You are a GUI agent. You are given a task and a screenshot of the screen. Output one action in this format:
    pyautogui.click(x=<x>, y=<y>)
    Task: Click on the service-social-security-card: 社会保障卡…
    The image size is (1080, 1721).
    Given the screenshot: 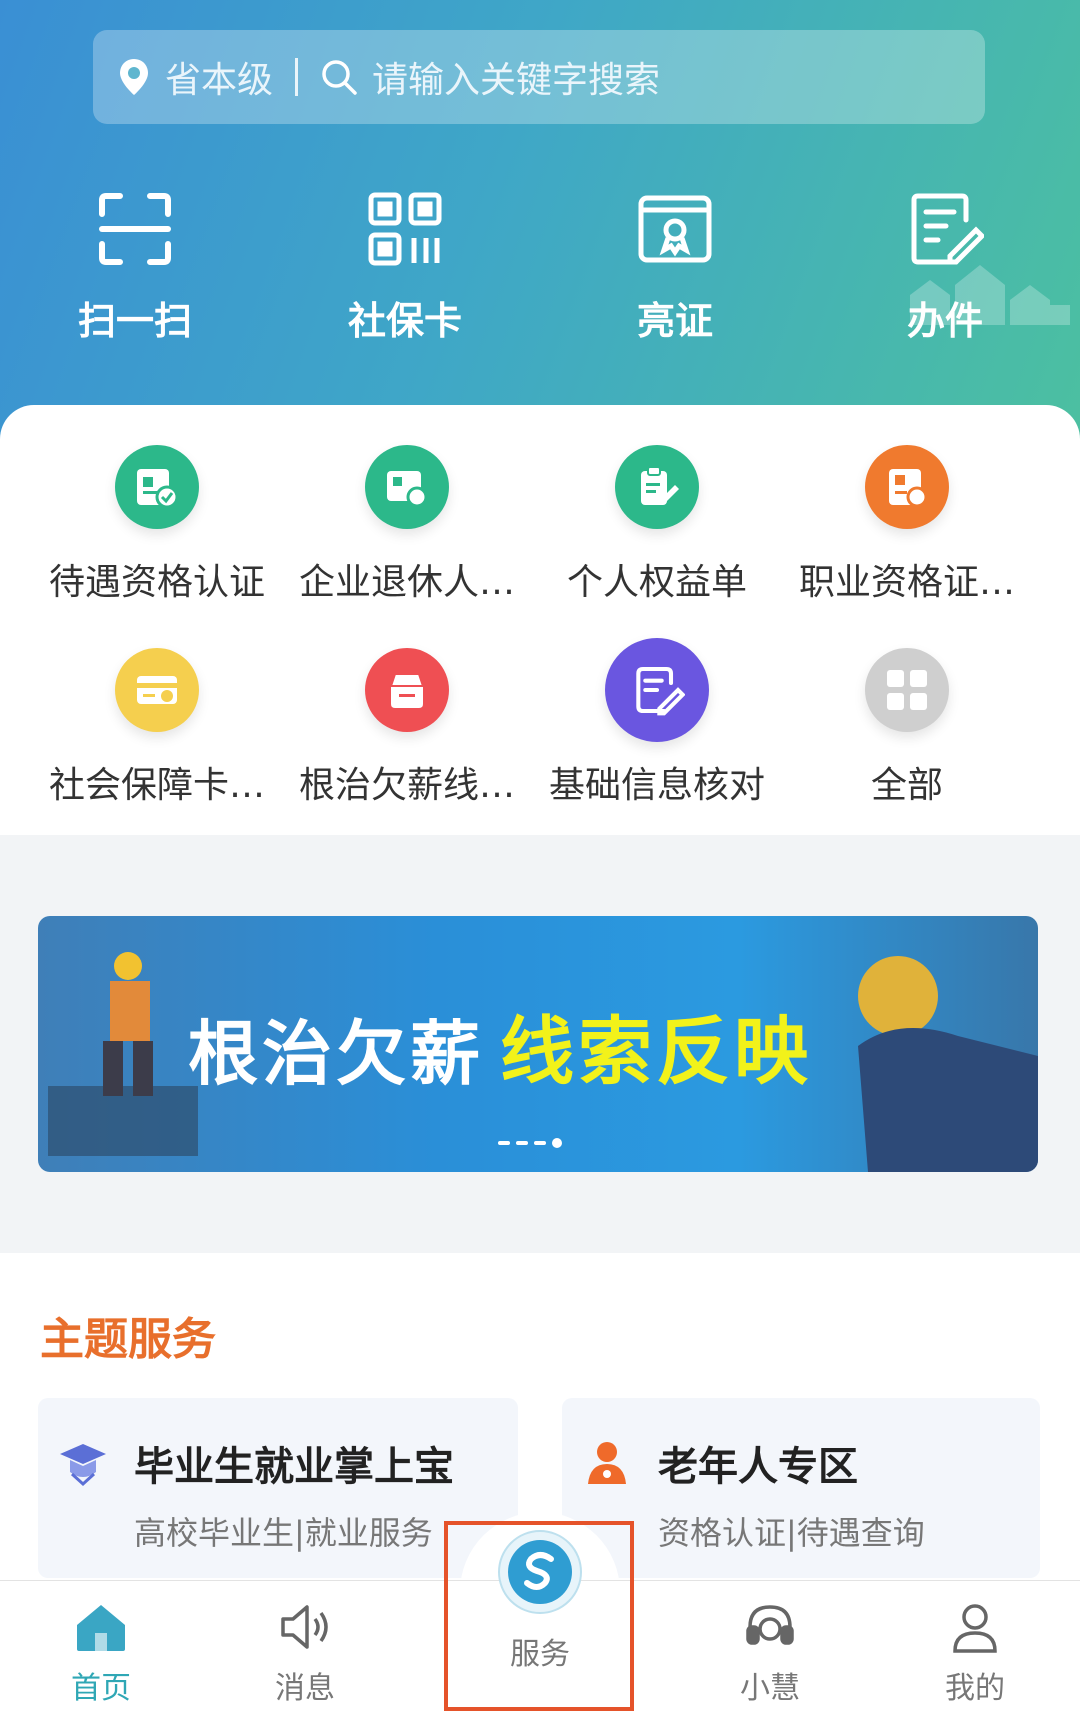 What is the action you would take?
    pyautogui.click(x=157, y=728)
    